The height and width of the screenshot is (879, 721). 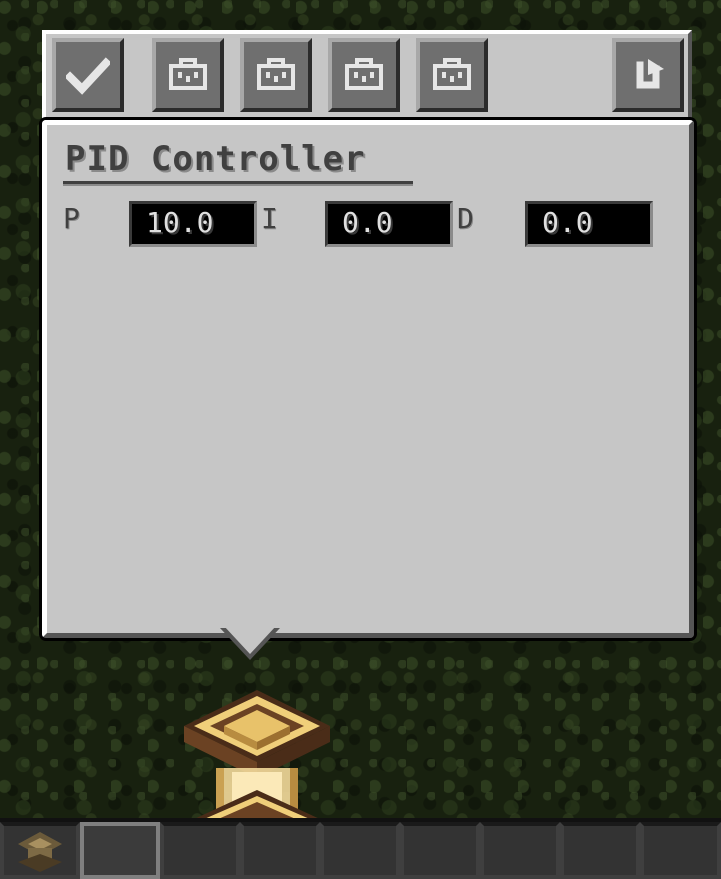 I want to click on panel-title: PID Controller, so click(x=215, y=159).